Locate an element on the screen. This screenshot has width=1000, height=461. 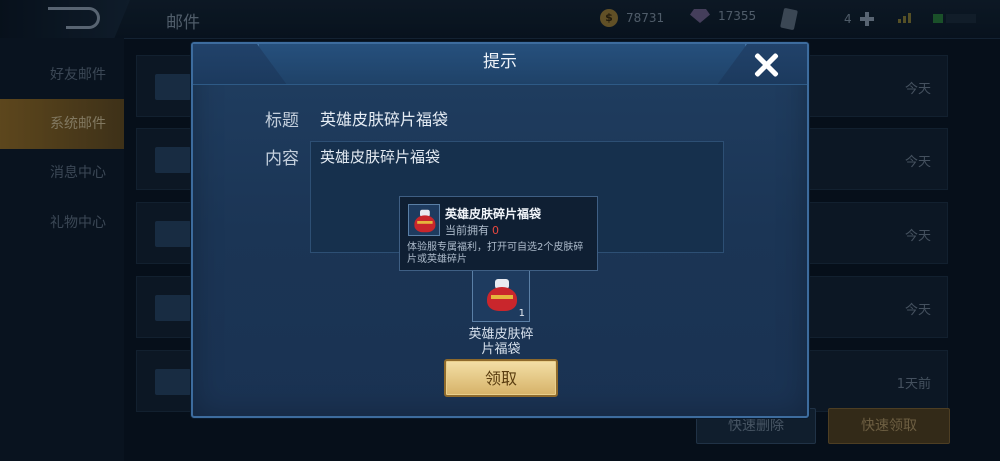
subject-label: 标题 is located at coordinates (282, 121).